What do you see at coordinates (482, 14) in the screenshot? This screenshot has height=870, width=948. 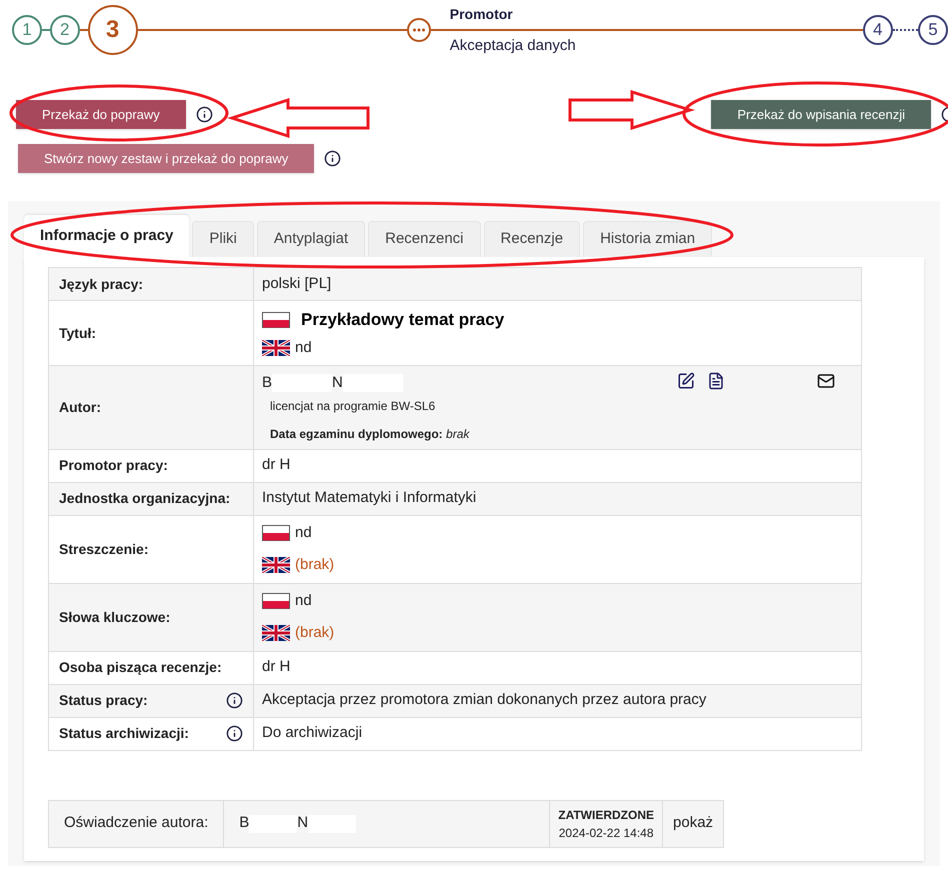 I see `stage-title: Promotor` at bounding box center [482, 14].